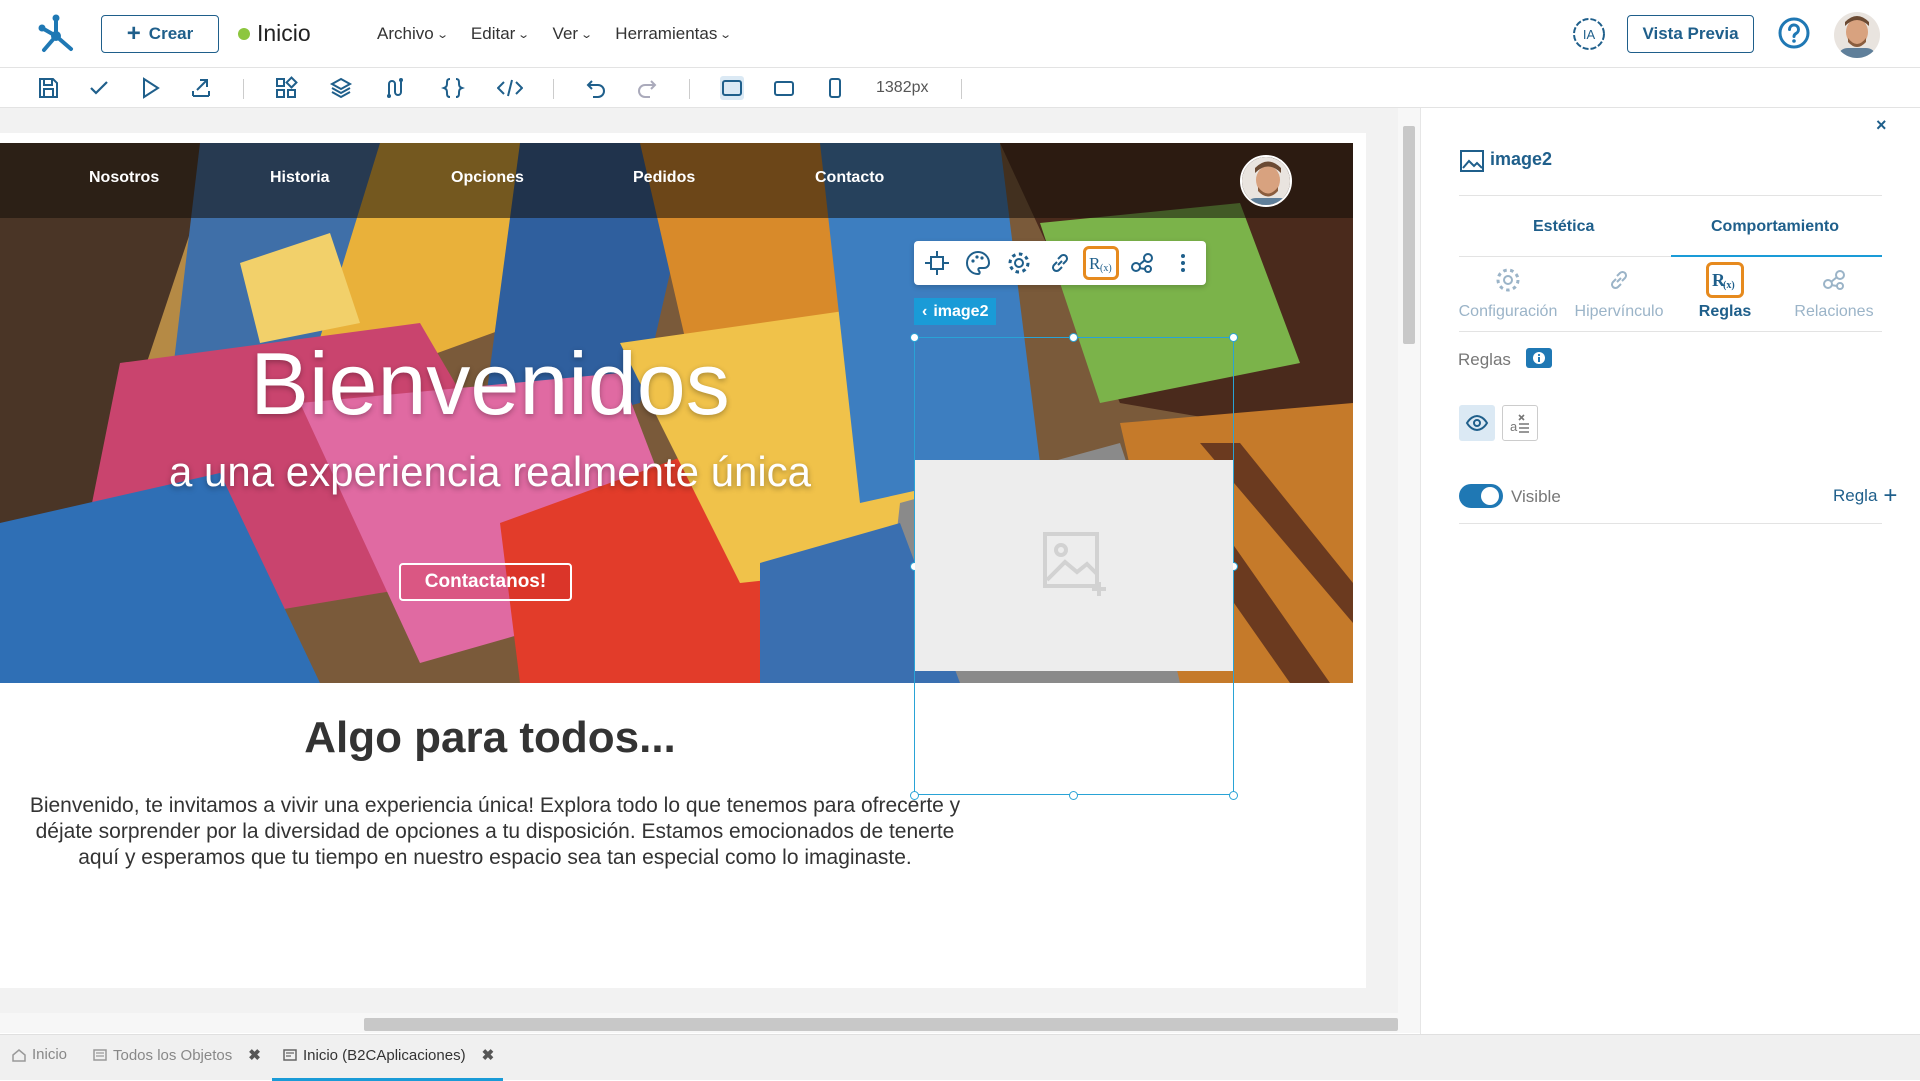 The height and width of the screenshot is (1081, 1920). What do you see at coordinates (1855, 495) in the screenshot?
I see `add-rule-label: Regla` at bounding box center [1855, 495].